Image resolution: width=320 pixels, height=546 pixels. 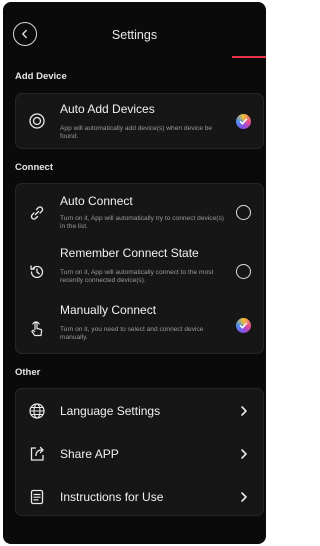 What do you see at coordinates (89, 454) in the screenshot?
I see `share-app-label: Share APP` at bounding box center [89, 454].